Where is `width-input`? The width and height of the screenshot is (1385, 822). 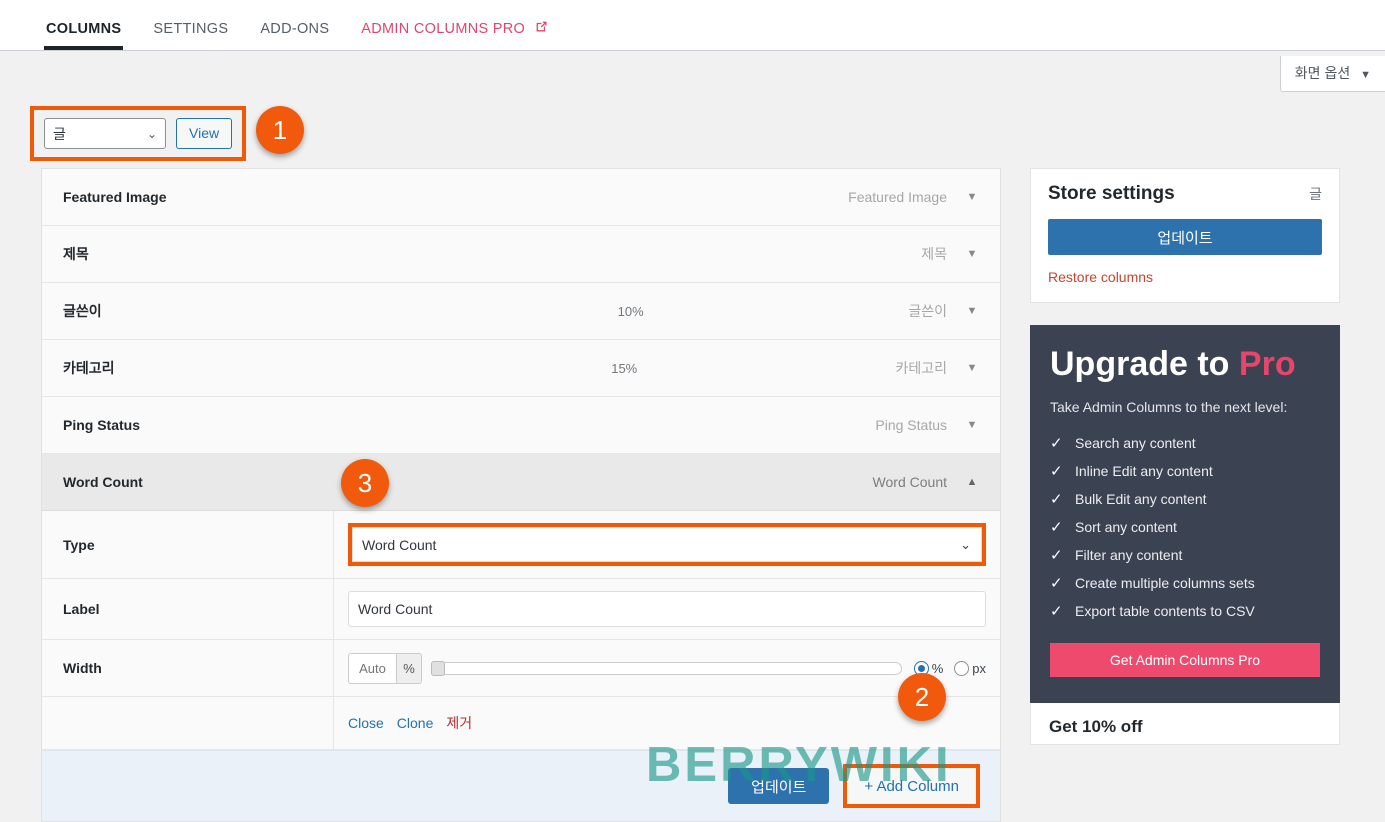
width-input is located at coordinates (372, 668).